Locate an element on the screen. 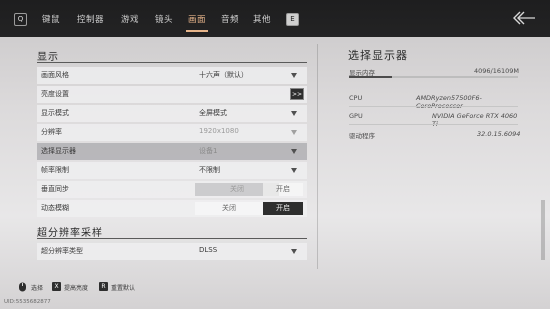  dropdown-value: 1920x1080 is located at coordinates (219, 131).